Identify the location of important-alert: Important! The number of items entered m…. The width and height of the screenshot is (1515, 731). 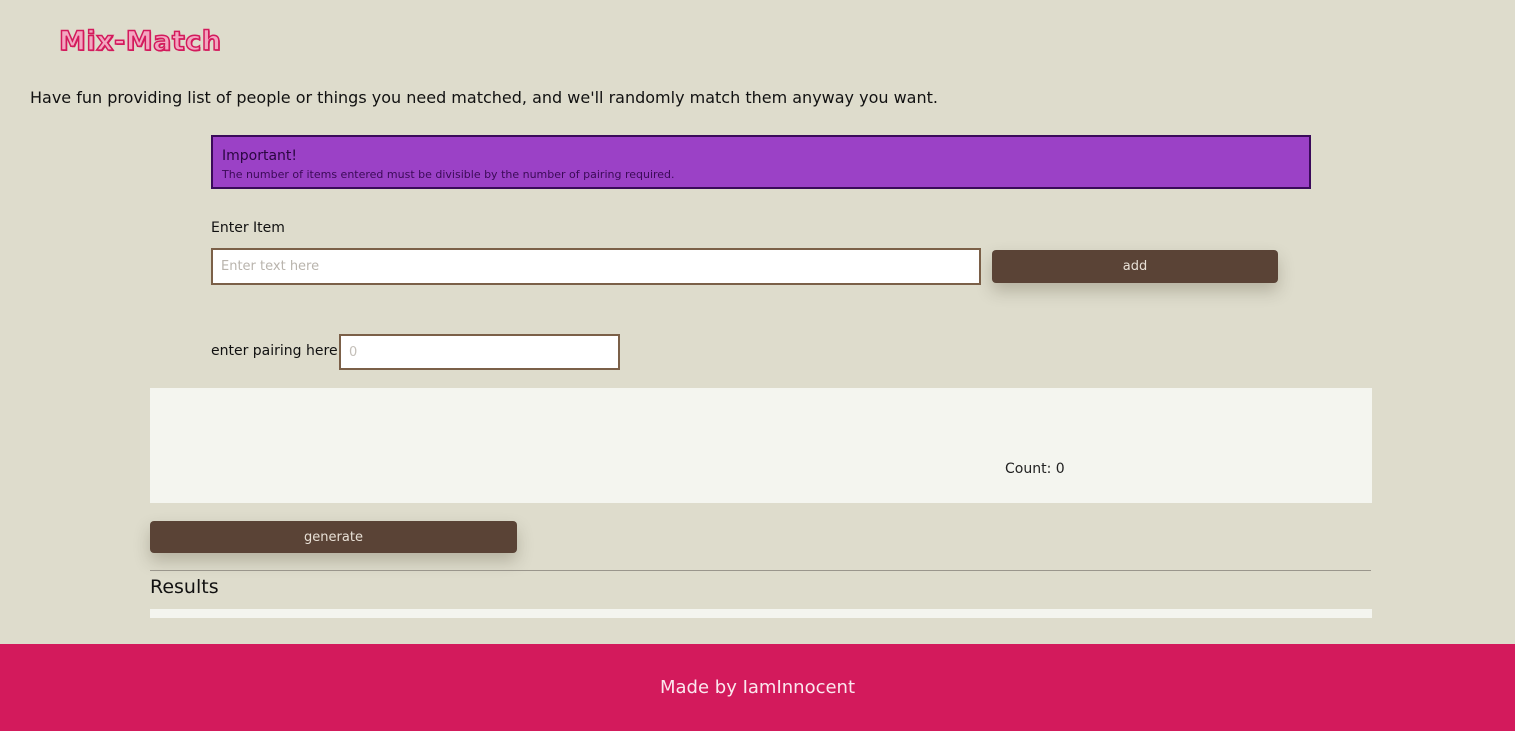
(761, 162).